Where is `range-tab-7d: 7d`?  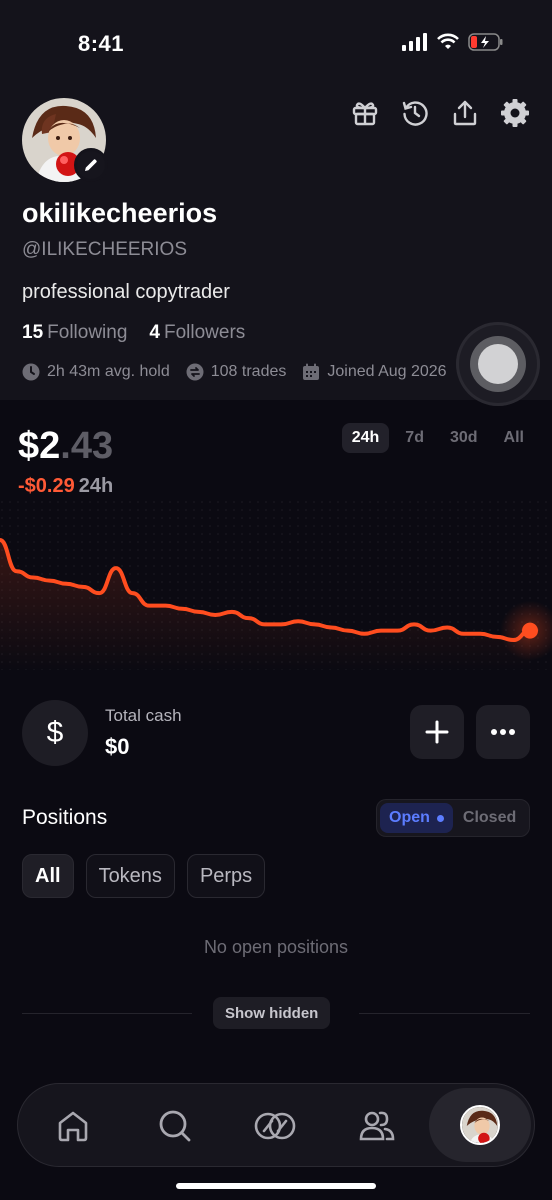 range-tab-7d: 7d is located at coordinates (414, 438).